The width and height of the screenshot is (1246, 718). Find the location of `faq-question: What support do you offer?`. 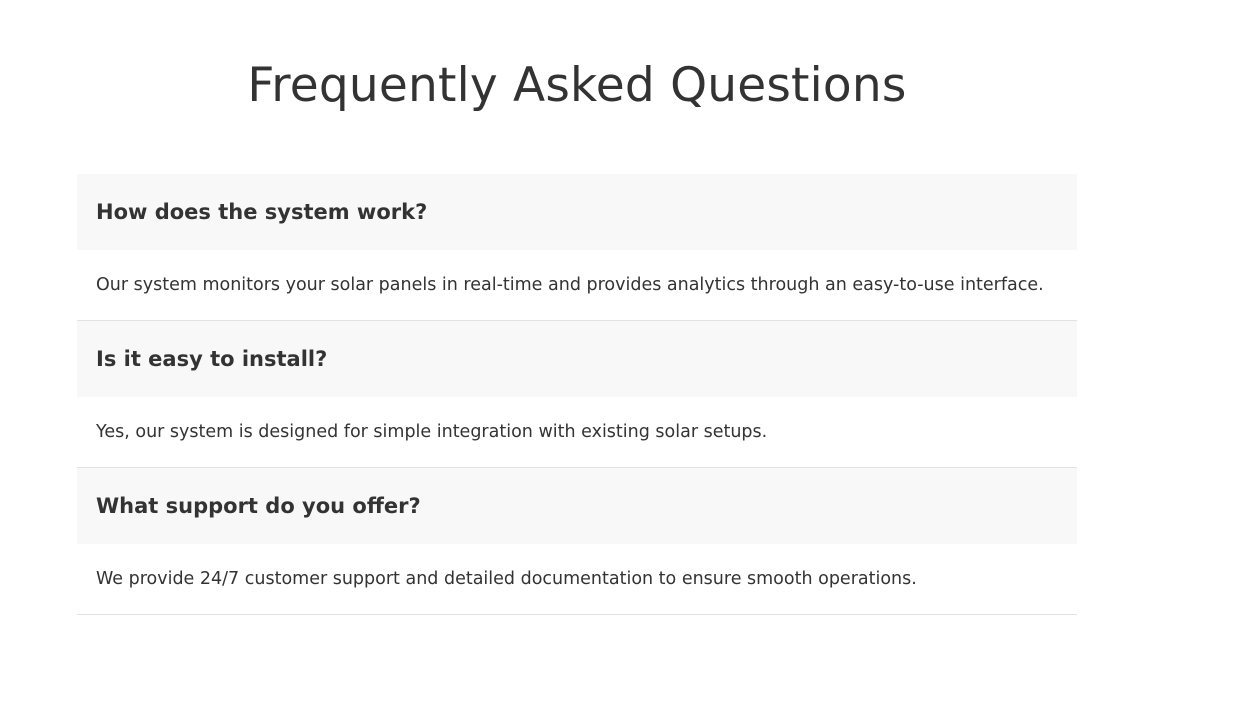

faq-question: What support do you offer? is located at coordinates (577, 506).